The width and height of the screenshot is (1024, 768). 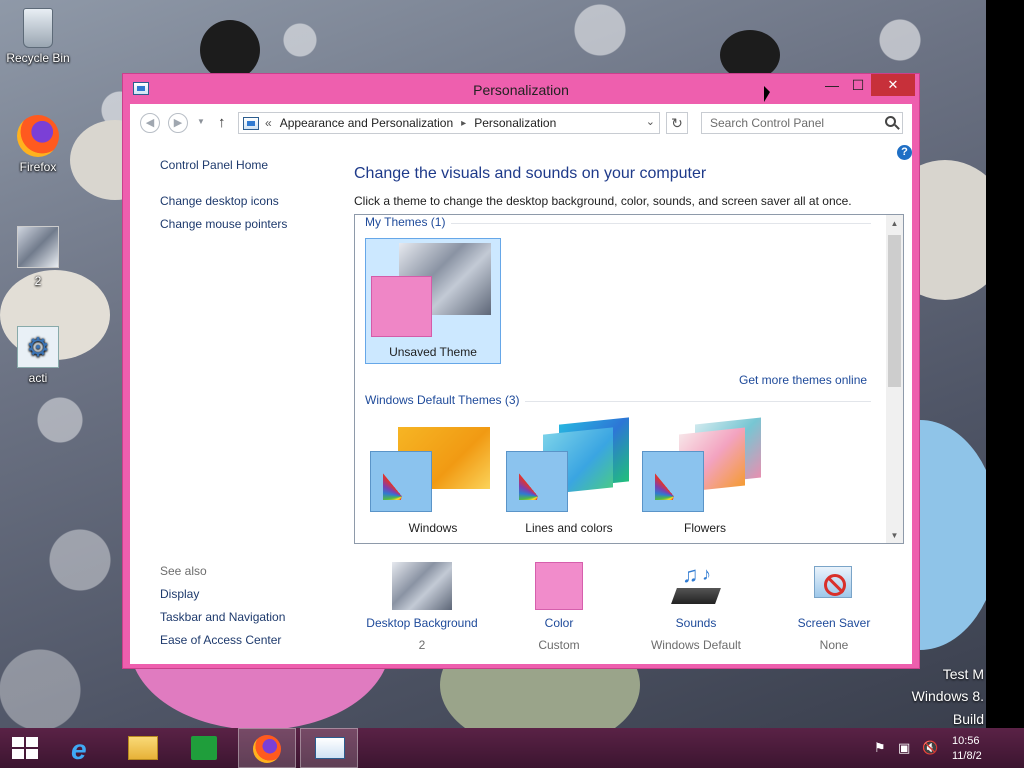 I want to click on title-bar: Personalization — ☐ ✕, so click(x=521, y=89).